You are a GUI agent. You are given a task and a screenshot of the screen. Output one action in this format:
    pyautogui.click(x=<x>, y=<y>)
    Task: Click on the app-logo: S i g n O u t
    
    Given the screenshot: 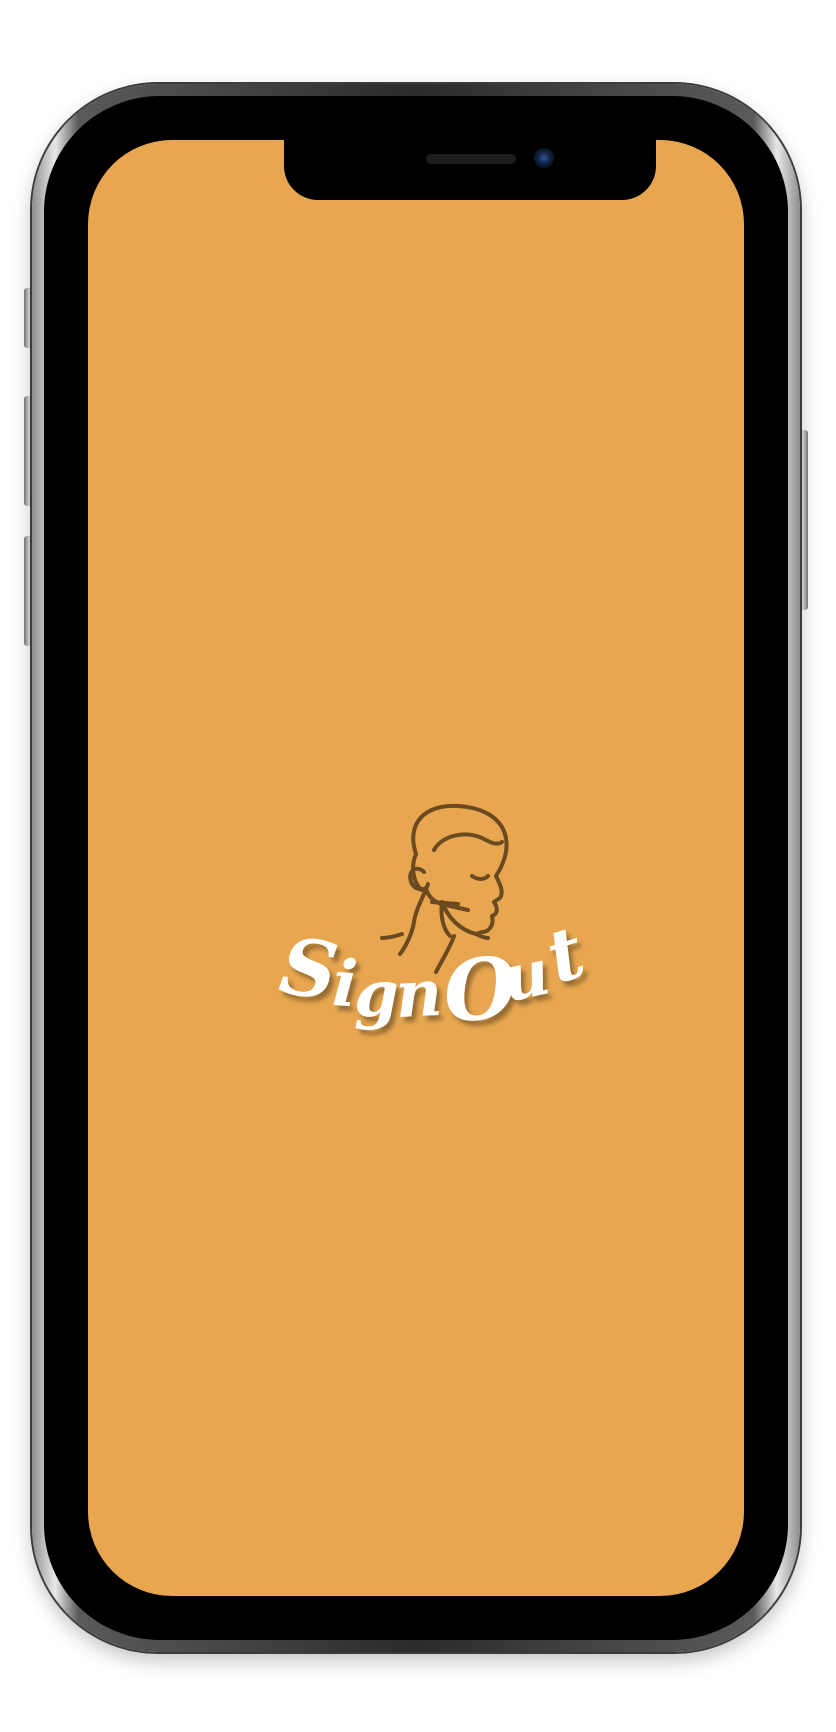 What is the action you would take?
    pyautogui.click(x=428, y=934)
    